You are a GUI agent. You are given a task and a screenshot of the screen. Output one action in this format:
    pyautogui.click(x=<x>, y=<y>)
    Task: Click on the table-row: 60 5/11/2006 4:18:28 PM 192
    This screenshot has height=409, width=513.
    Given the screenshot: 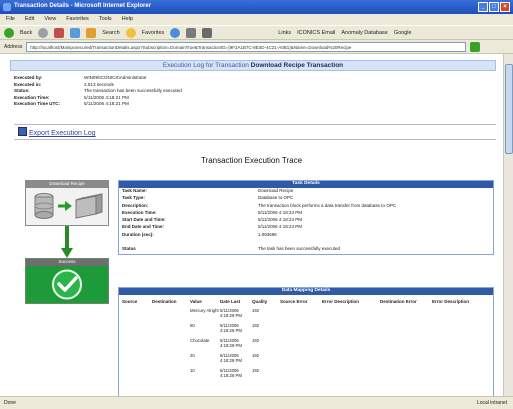 What is the action you would take?
    pyautogui.click(x=225, y=328)
    